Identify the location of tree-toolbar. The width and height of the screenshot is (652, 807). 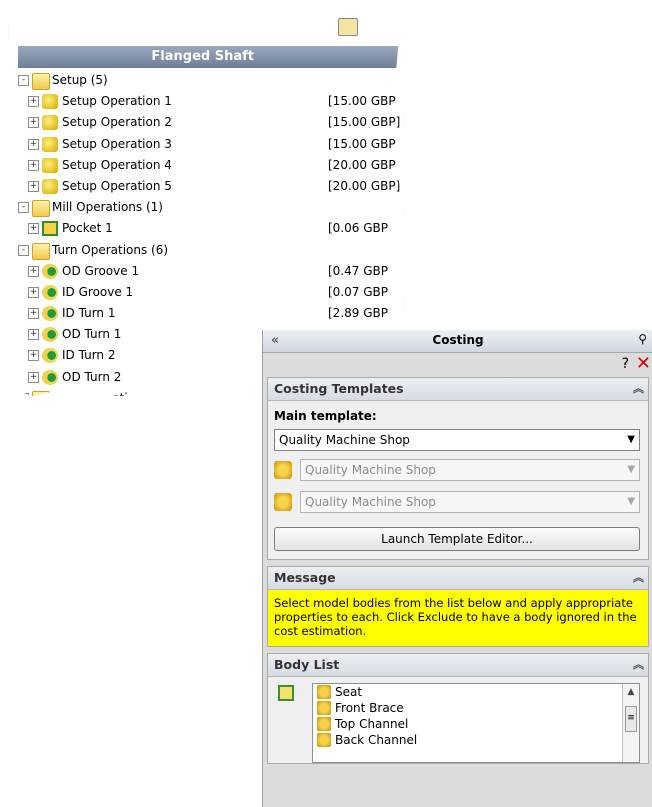
(348, 29).